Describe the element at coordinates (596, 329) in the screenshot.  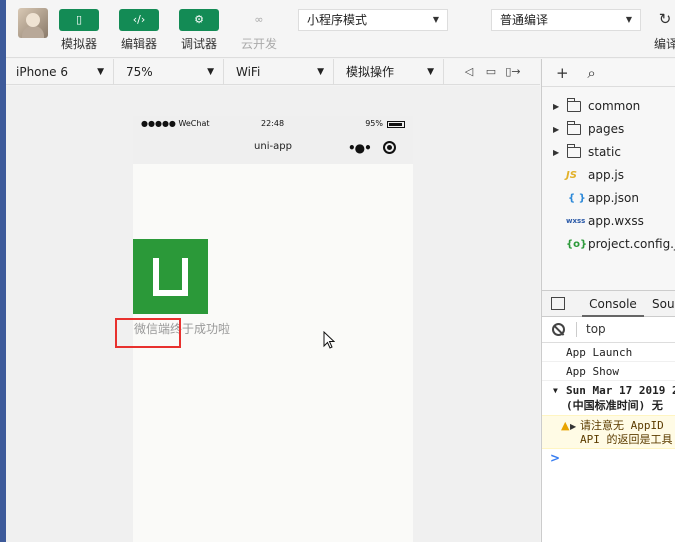
I see `context-select: top` at that location.